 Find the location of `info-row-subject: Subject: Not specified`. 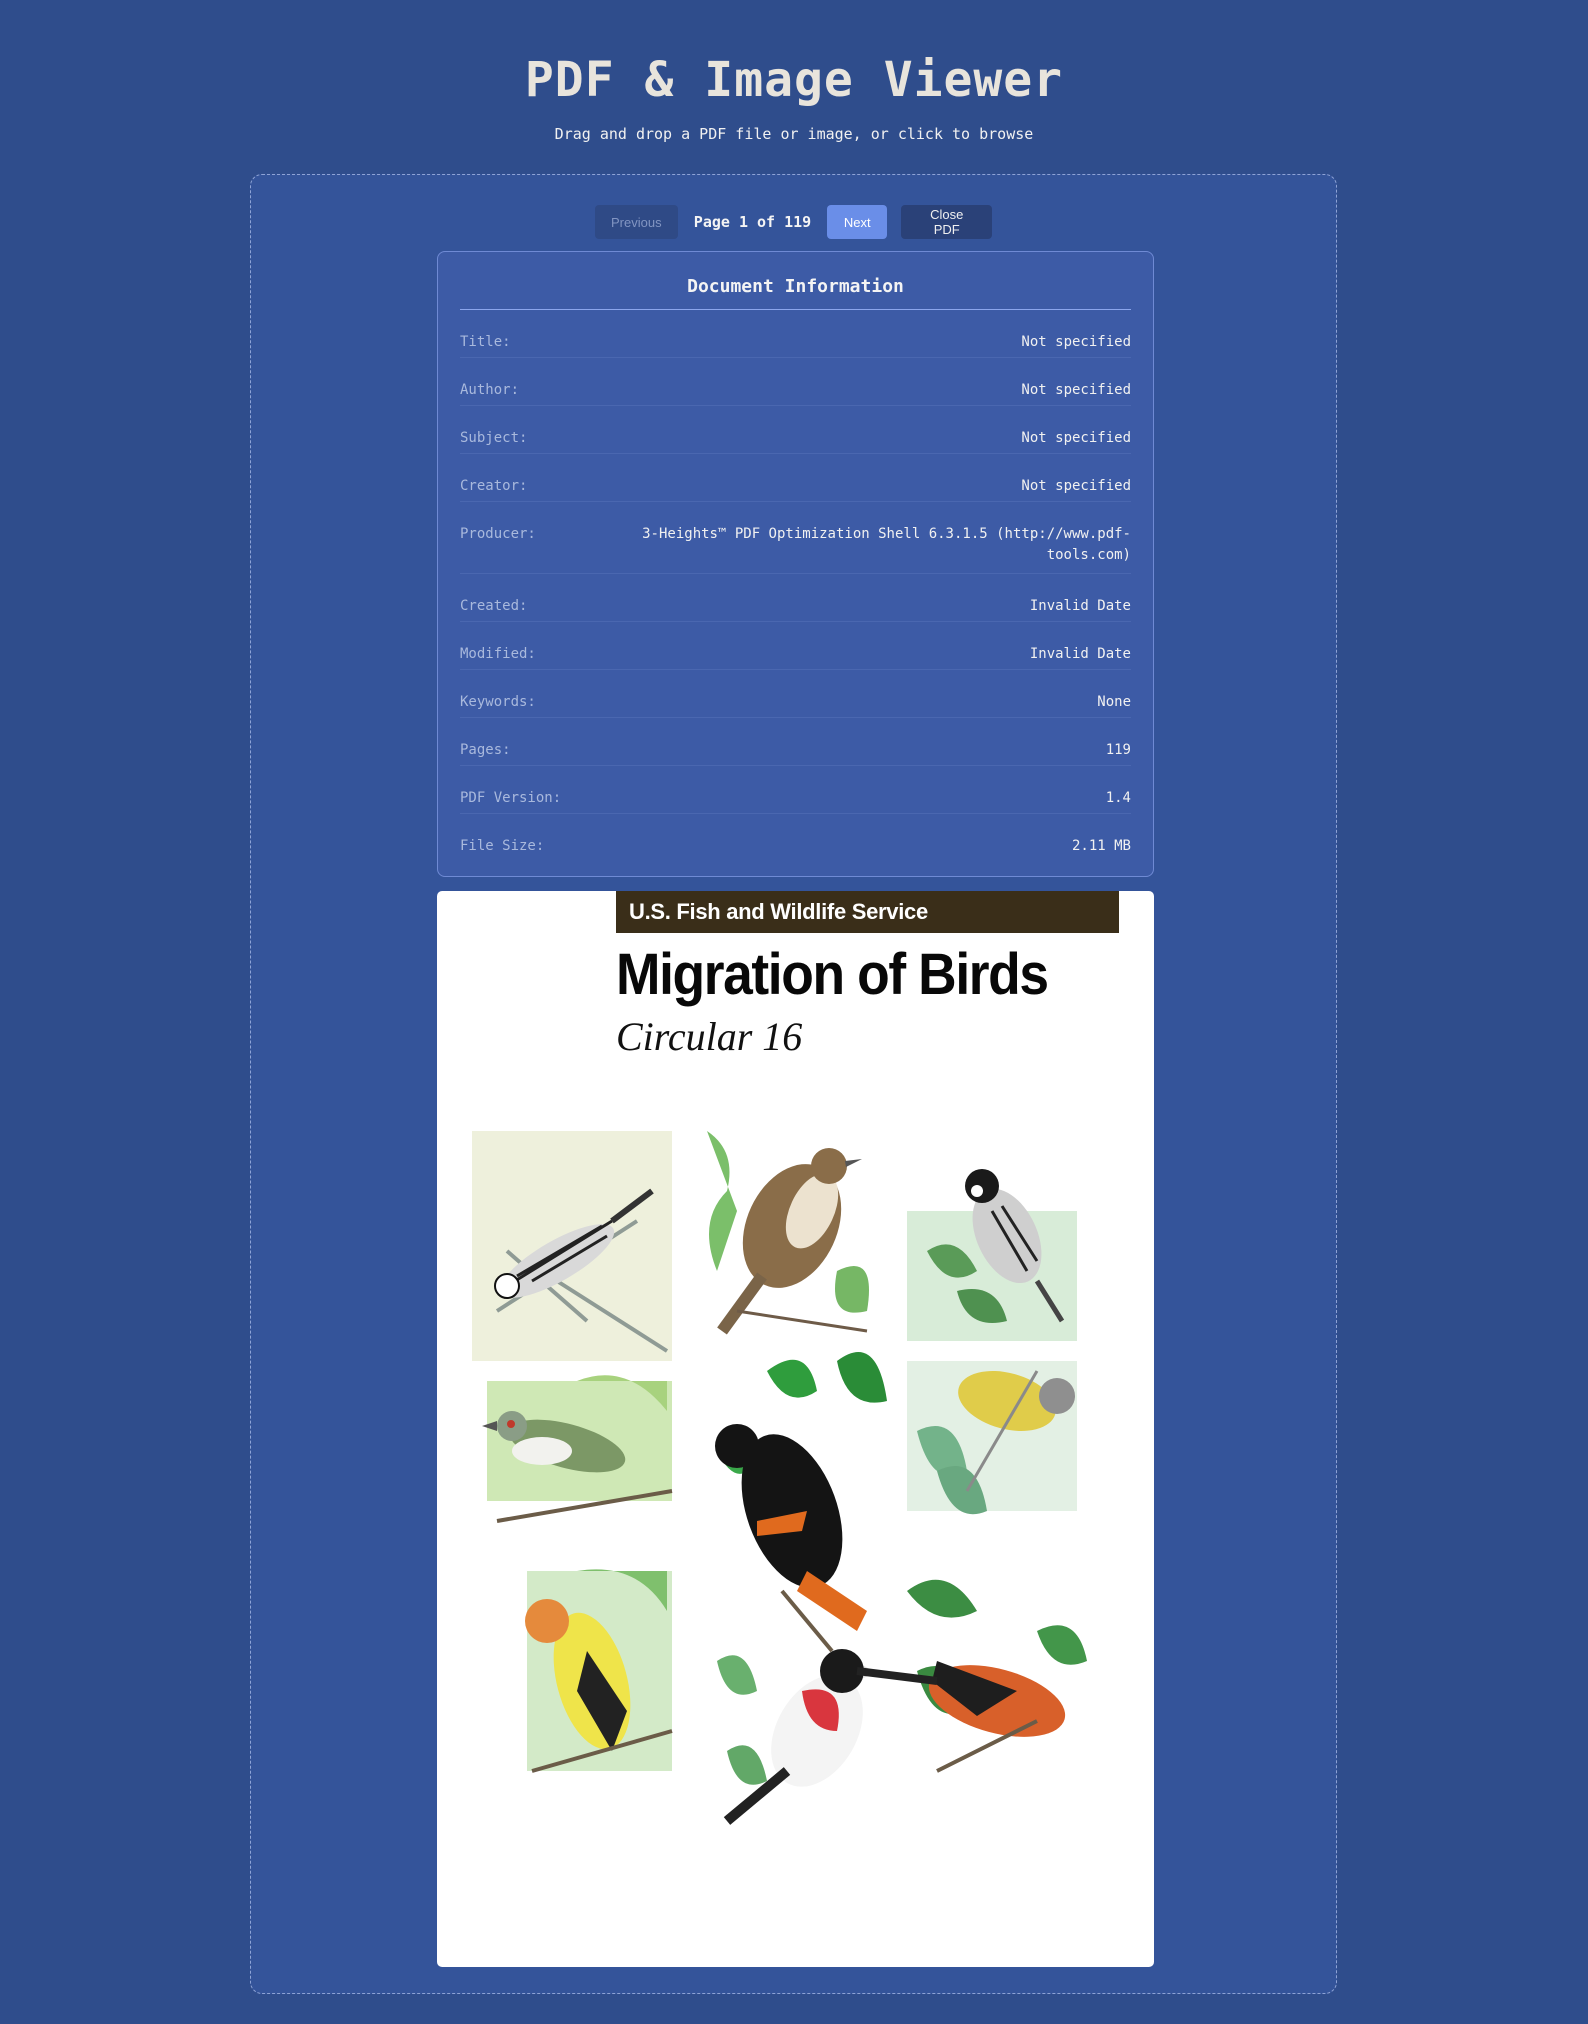

info-row-subject: Subject: Not specified is located at coordinates (795, 430).